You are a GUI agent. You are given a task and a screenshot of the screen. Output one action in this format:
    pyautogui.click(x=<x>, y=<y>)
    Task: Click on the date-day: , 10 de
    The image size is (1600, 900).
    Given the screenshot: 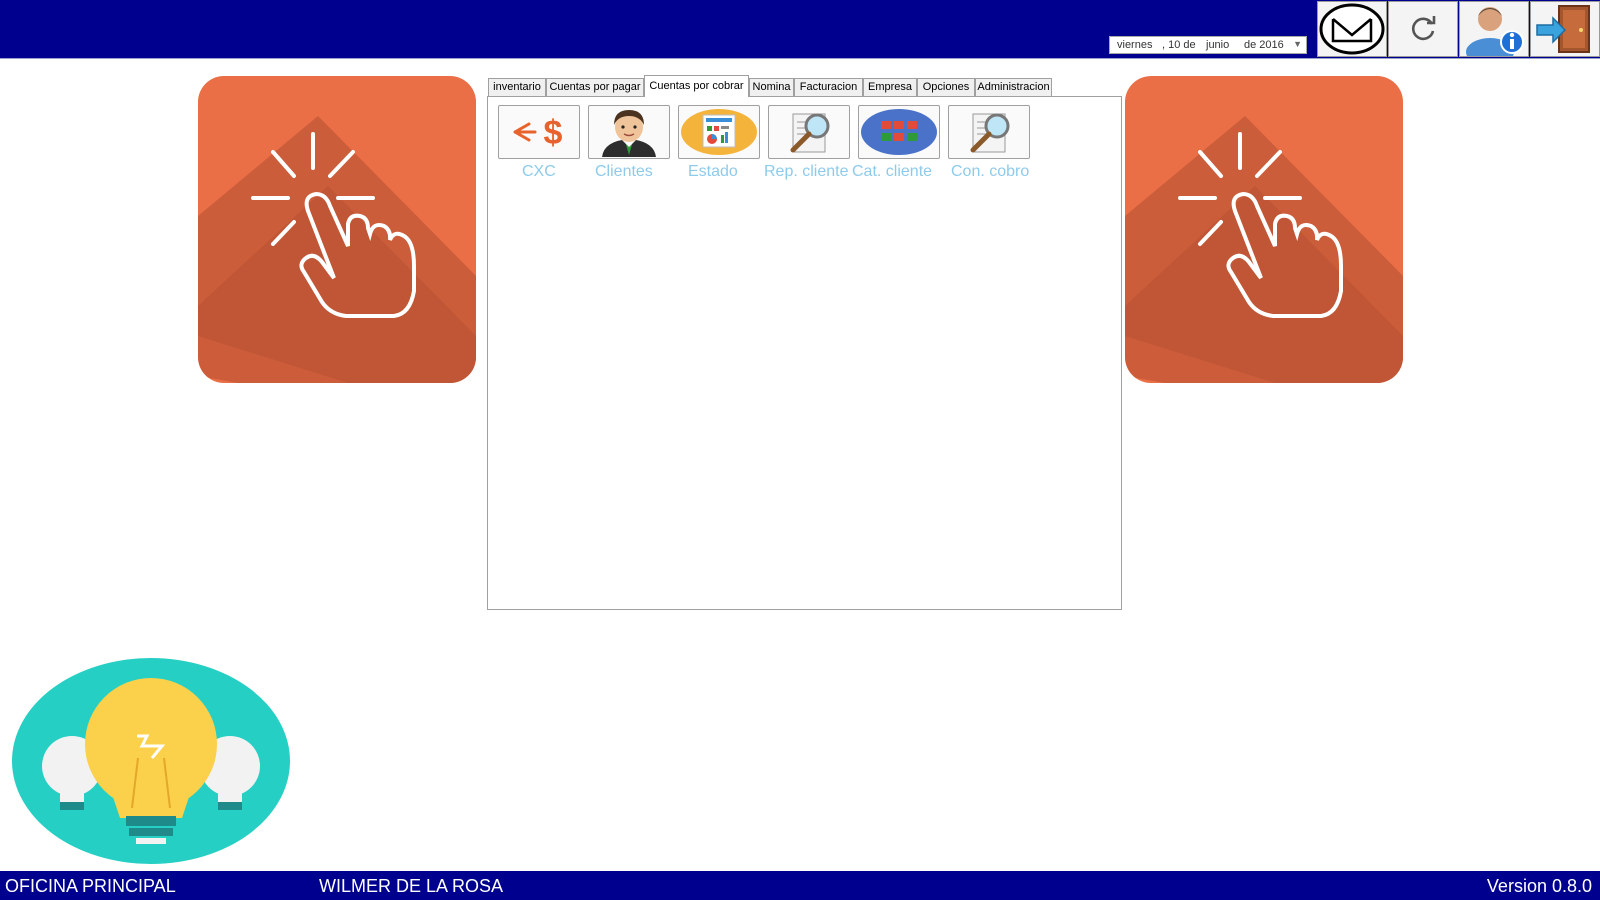 What is the action you would take?
    pyautogui.click(x=1179, y=45)
    